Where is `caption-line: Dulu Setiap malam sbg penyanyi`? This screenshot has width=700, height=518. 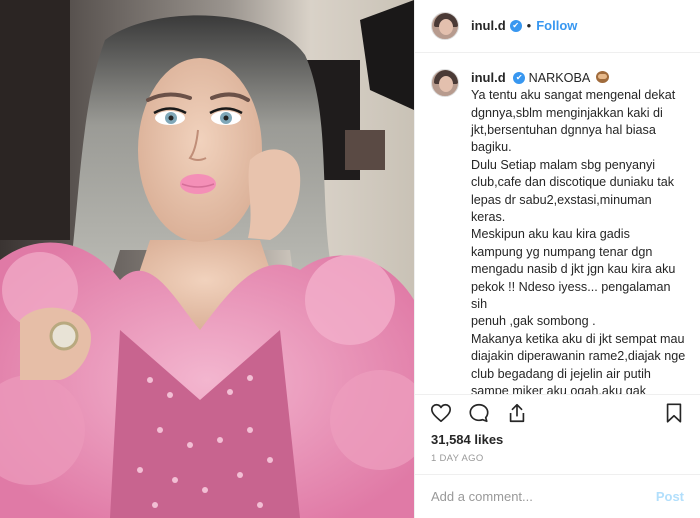 caption-line: Dulu Setiap malam sbg penyanyi is located at coordinates (563, 164).